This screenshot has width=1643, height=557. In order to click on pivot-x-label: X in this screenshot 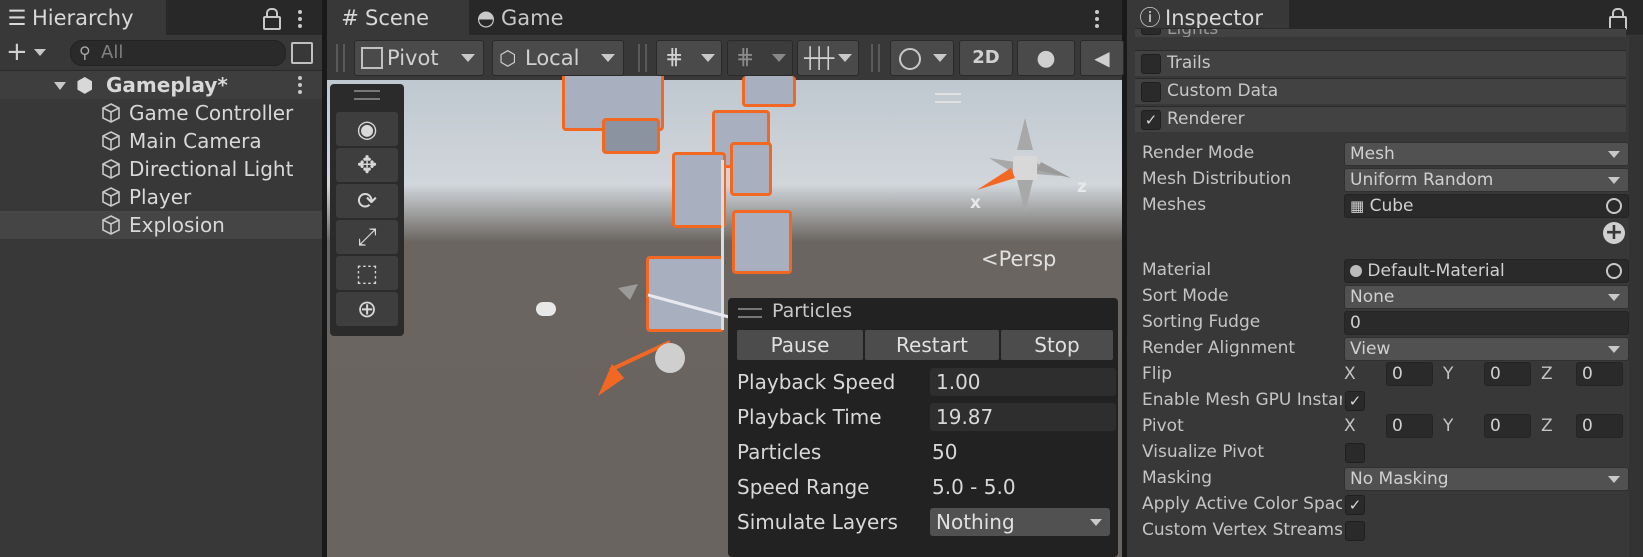, I will do `click(1350, 426)`.